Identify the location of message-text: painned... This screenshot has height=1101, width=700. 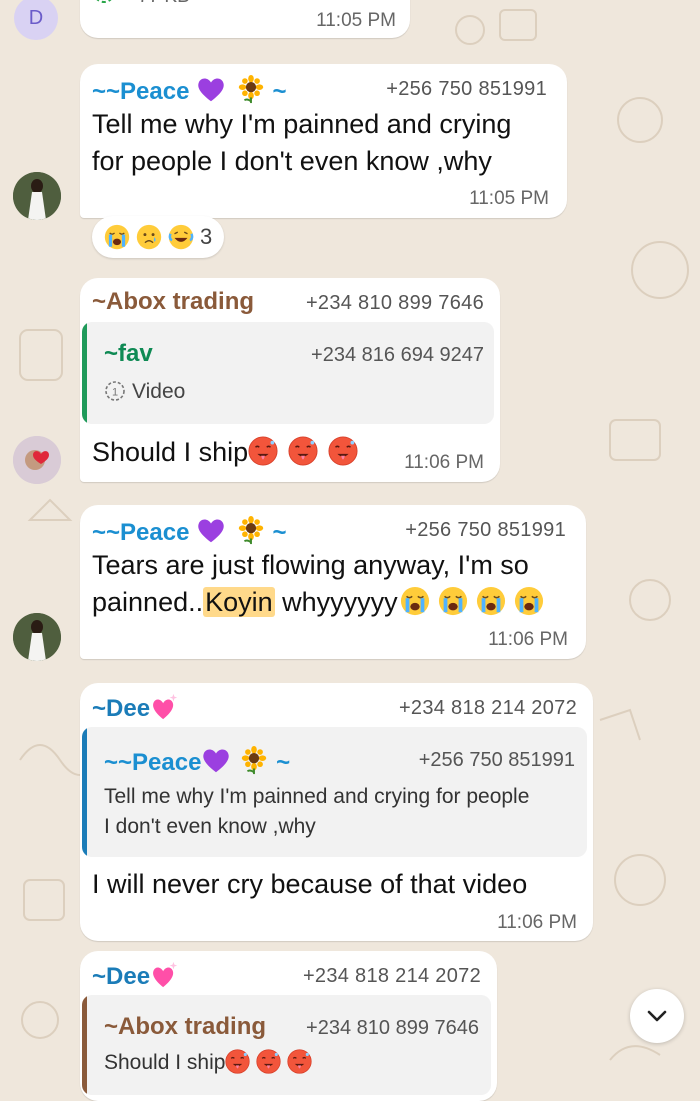
(148, 602).